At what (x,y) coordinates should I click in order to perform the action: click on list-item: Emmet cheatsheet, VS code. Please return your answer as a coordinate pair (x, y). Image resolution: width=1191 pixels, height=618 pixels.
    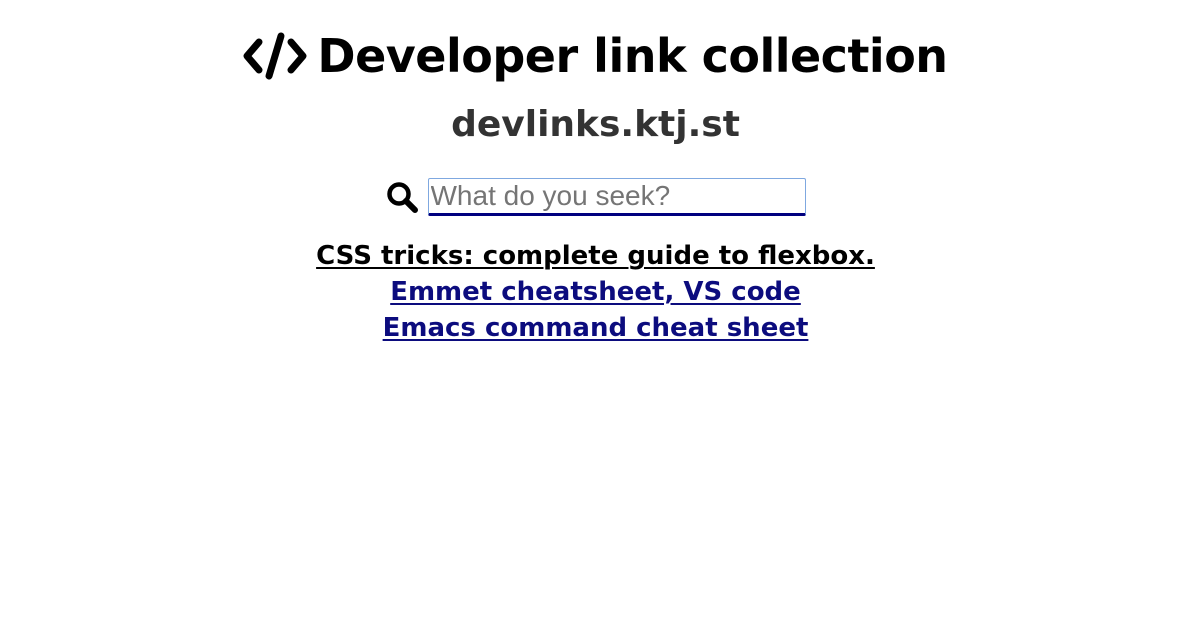
    Looking at the image, I should click on (595, 292).